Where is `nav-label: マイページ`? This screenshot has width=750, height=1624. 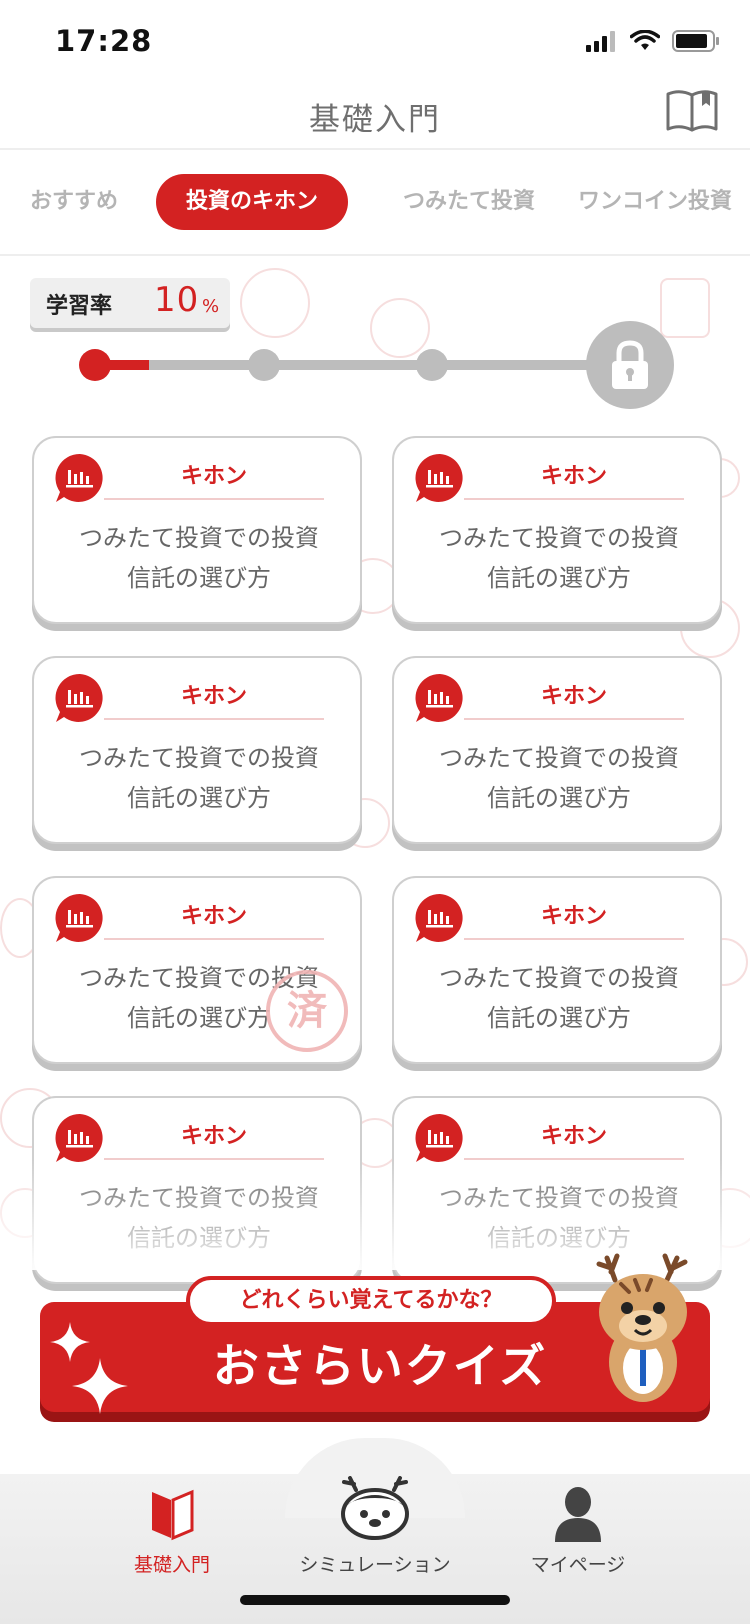 nav-label: マイページ is located at coordinates (578, 1565).